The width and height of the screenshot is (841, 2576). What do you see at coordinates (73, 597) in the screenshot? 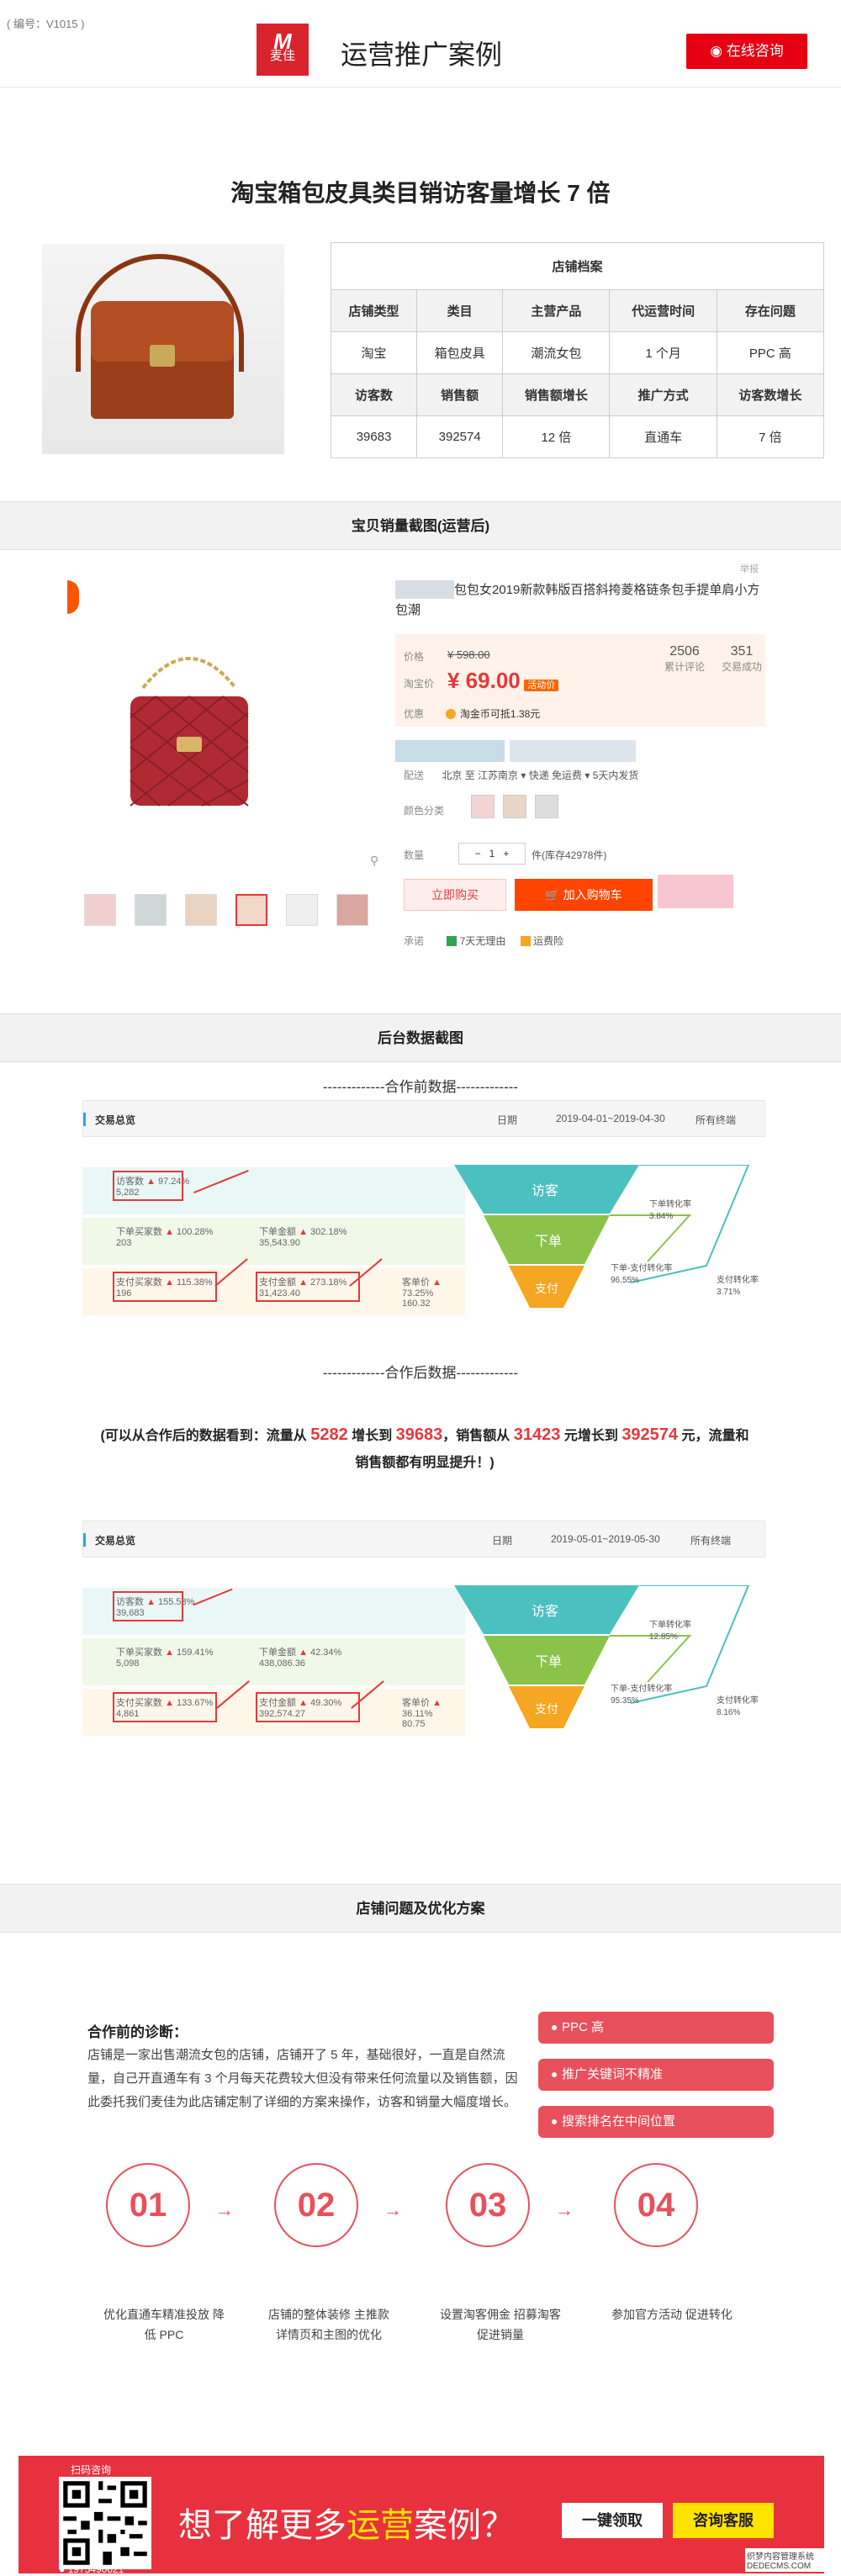
I see `screenshot-edge-tab` at bounding box center [73, 597].